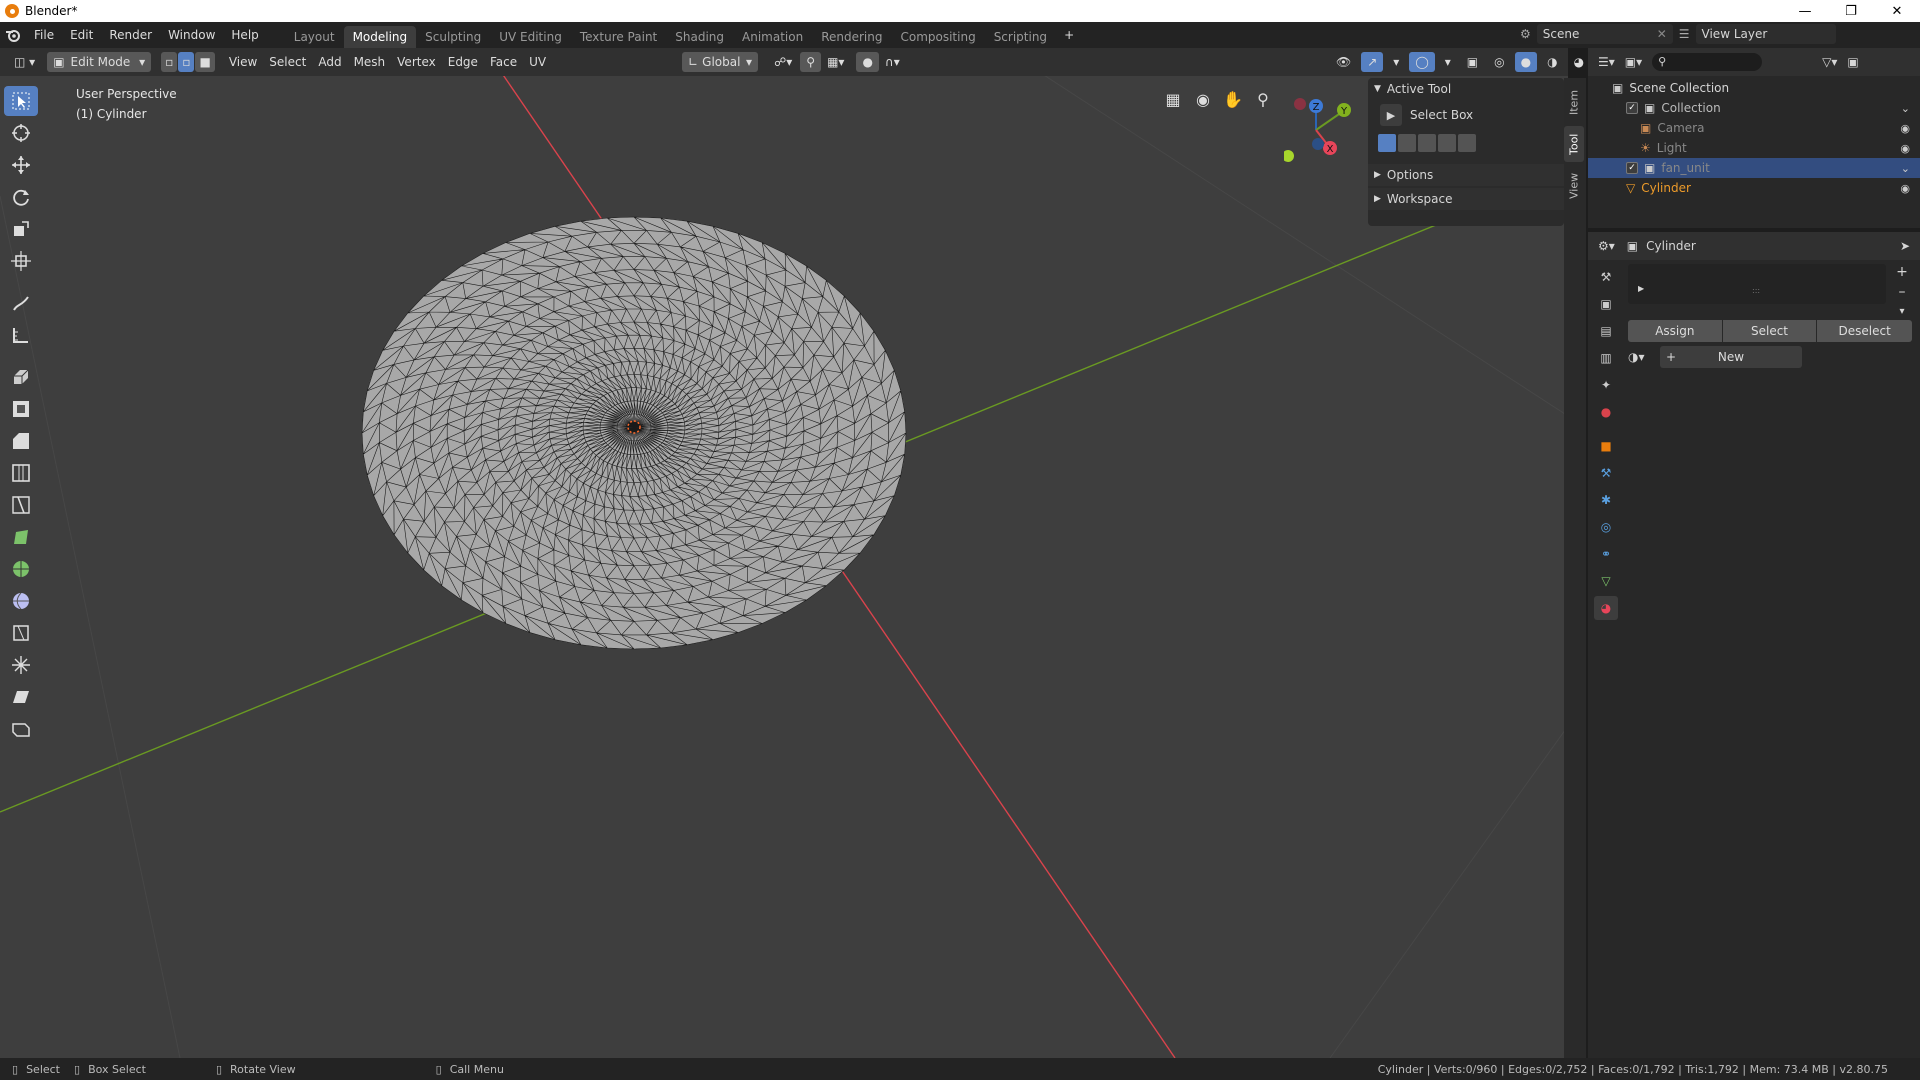  I want to click on viewport-menu-add: Add, so click(329, 62).